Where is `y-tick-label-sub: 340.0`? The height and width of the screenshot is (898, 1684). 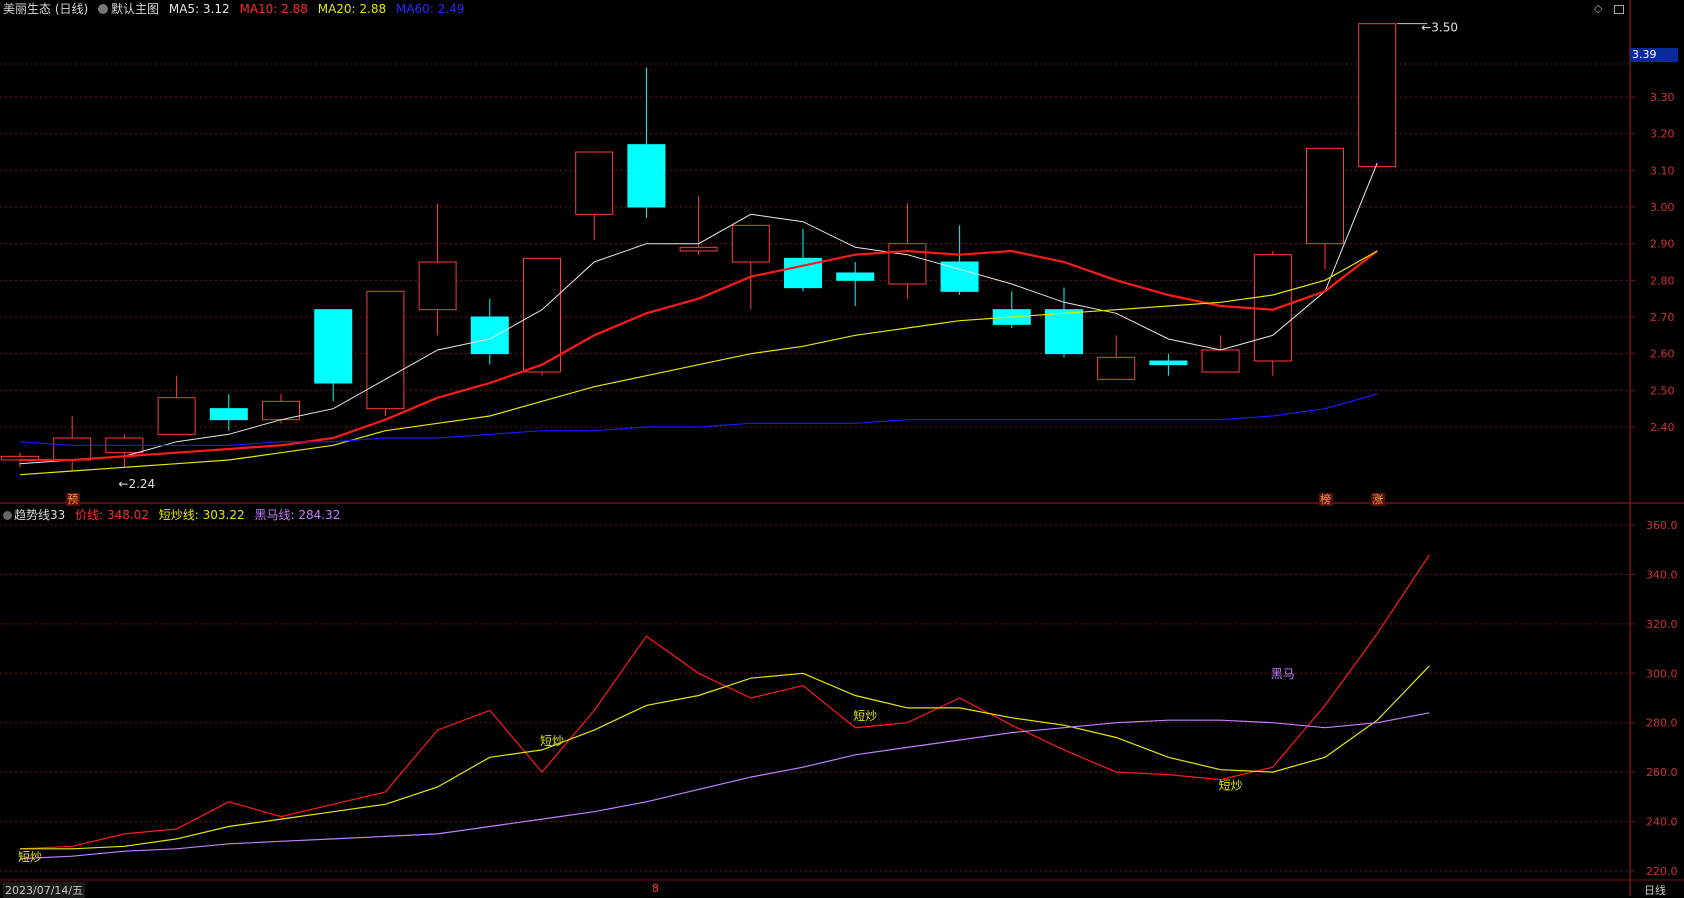 y-tick-label-sub: 340.0 is located at coordinates (1662, 574).